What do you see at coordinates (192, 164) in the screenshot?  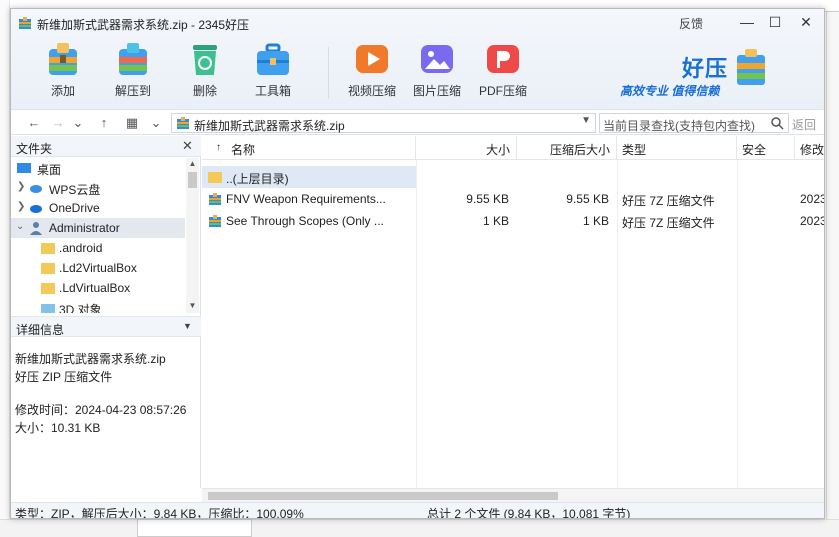 I see `scroll-up-icon: ▲` at bounding box center [192, 164].